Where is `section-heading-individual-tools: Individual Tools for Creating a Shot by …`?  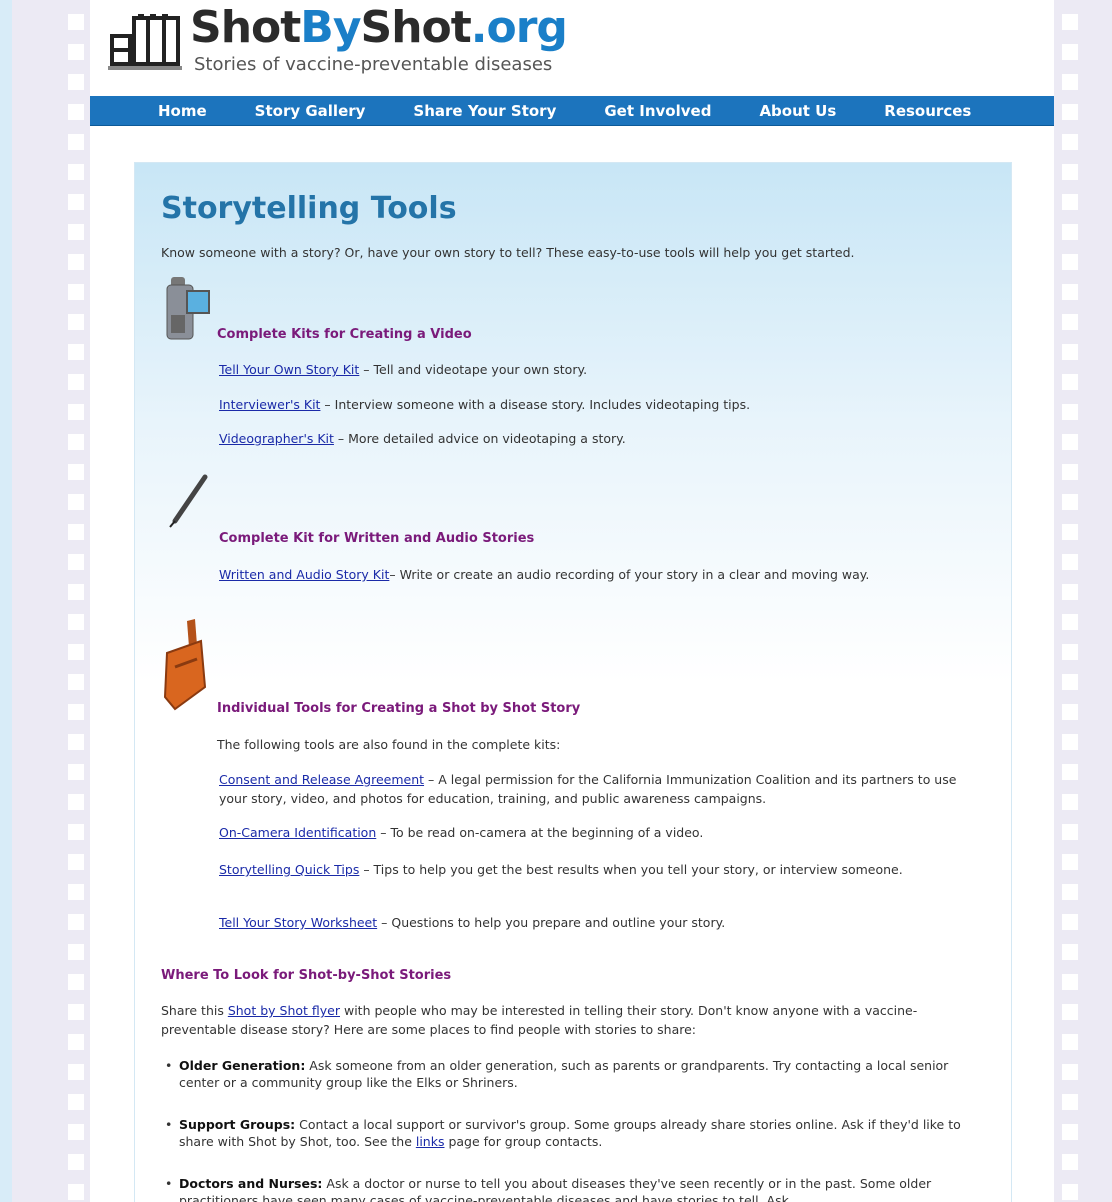 section-heading-individual-tools: Individual Tools for Creating a Shot by … is located at coordinates (399, 708).